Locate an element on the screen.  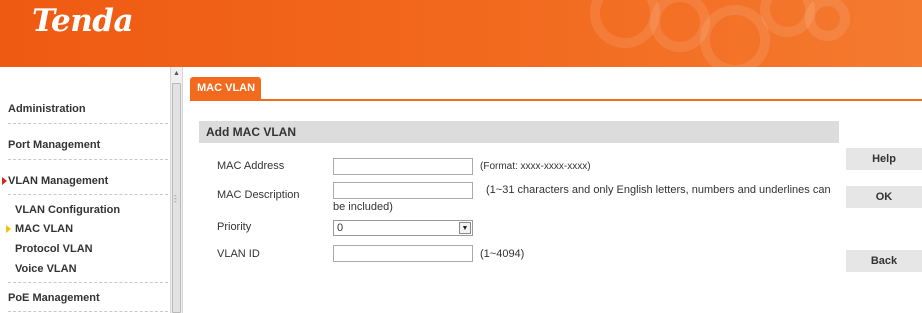
vlan-id-label: VLAN ID is located at coordinates (238, 254).